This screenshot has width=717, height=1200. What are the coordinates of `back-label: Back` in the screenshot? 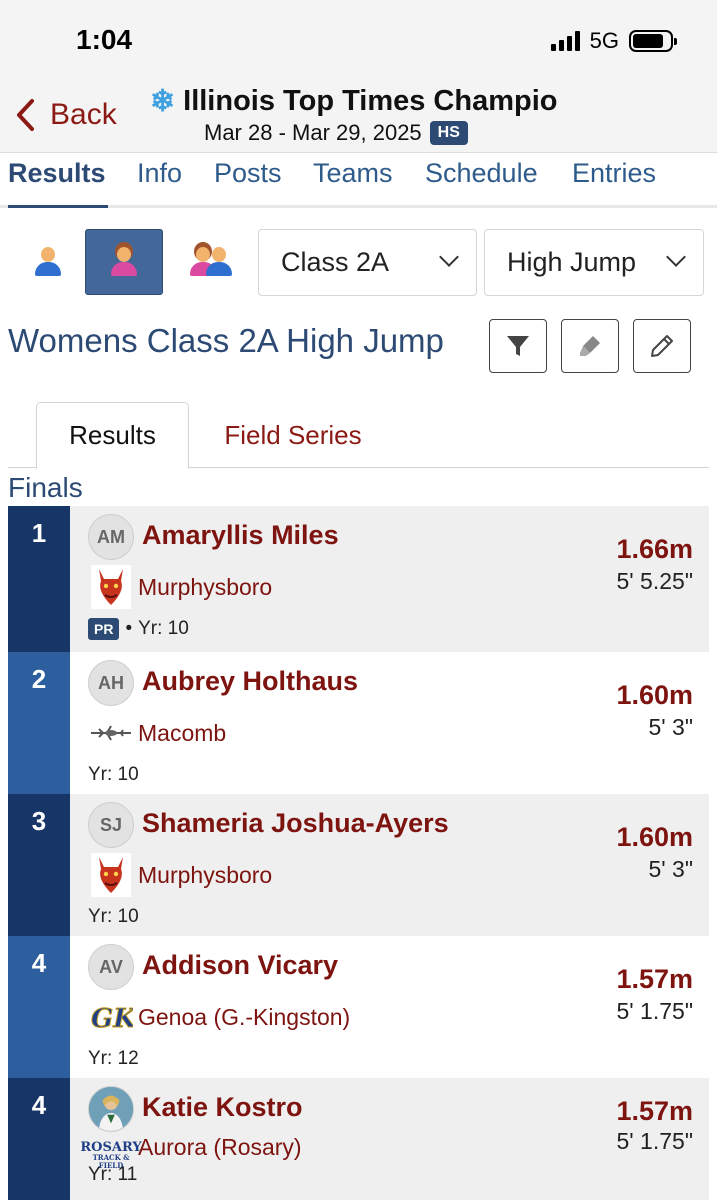 It's located at (83, 114).